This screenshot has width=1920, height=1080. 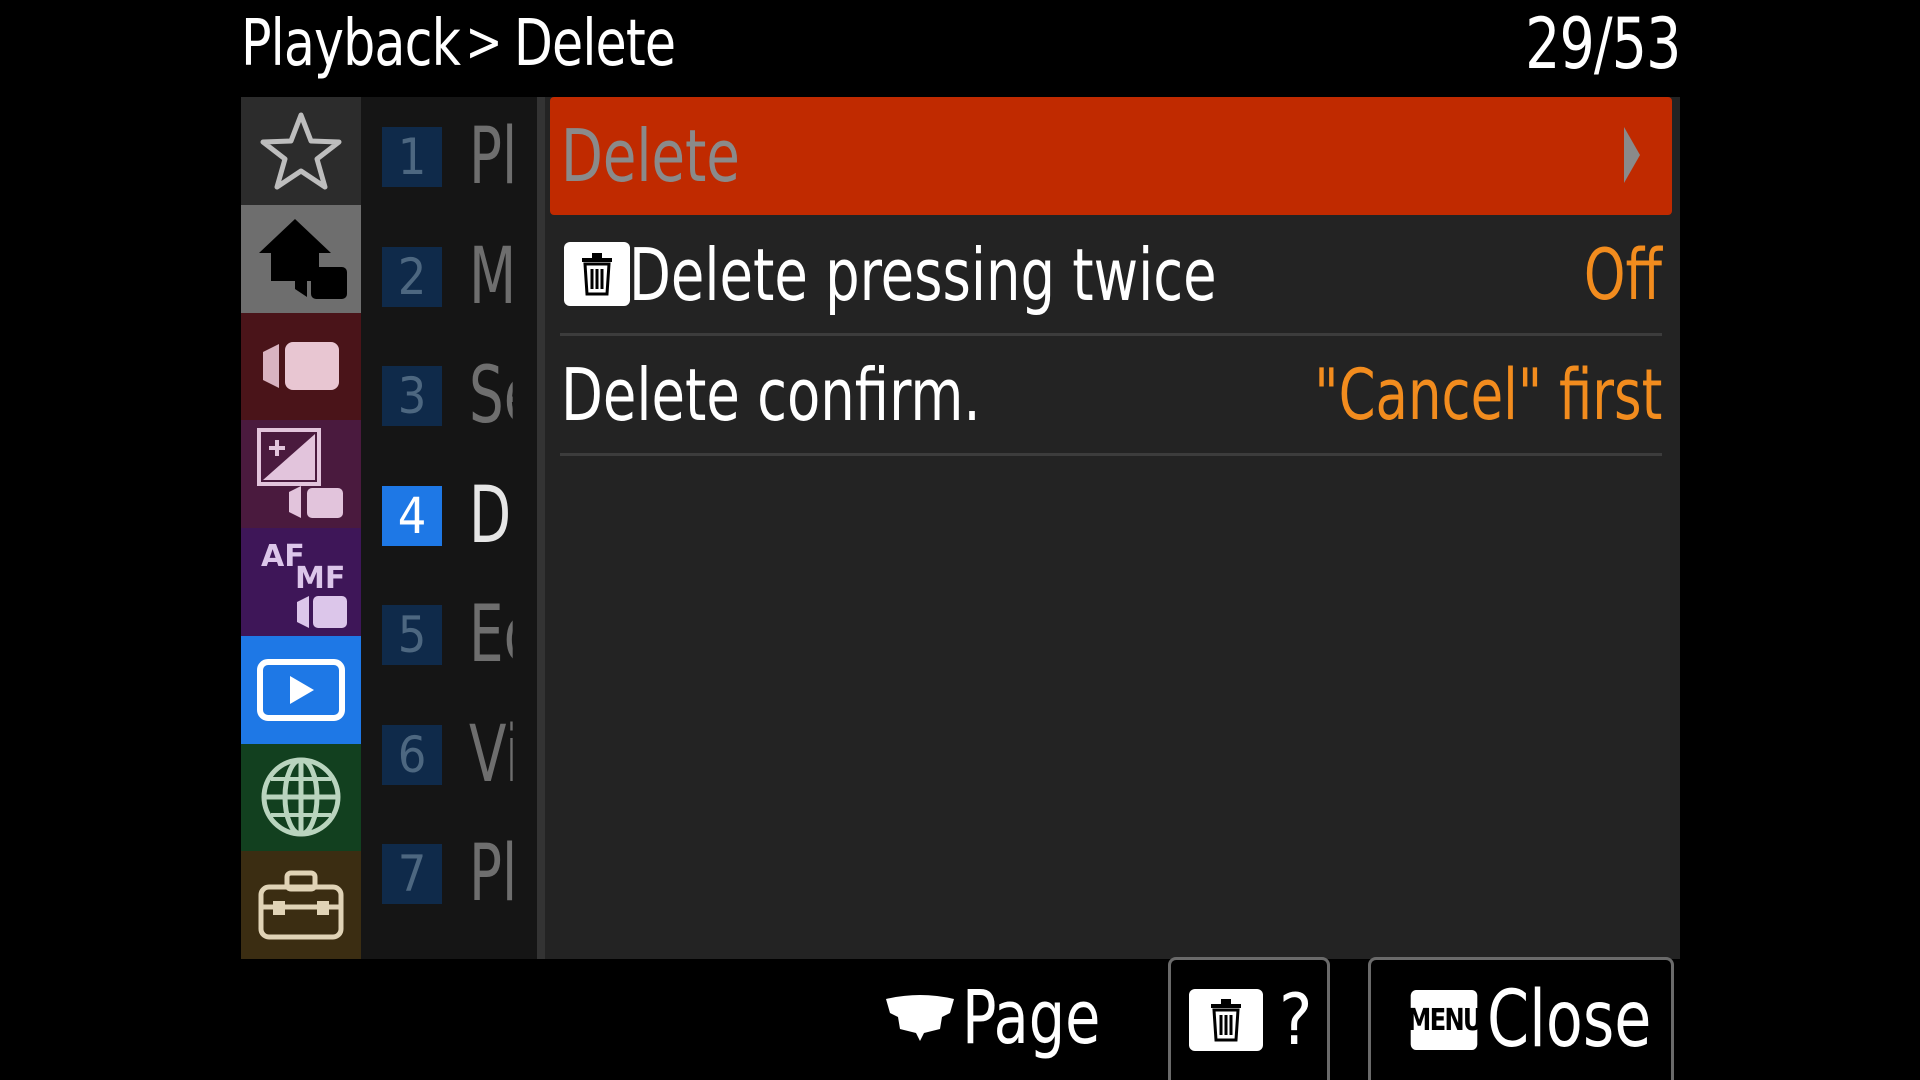 I want to click on menu-item-delete-pressing-twice: Delete pressing twice Off, so click(x=1111, y=275).